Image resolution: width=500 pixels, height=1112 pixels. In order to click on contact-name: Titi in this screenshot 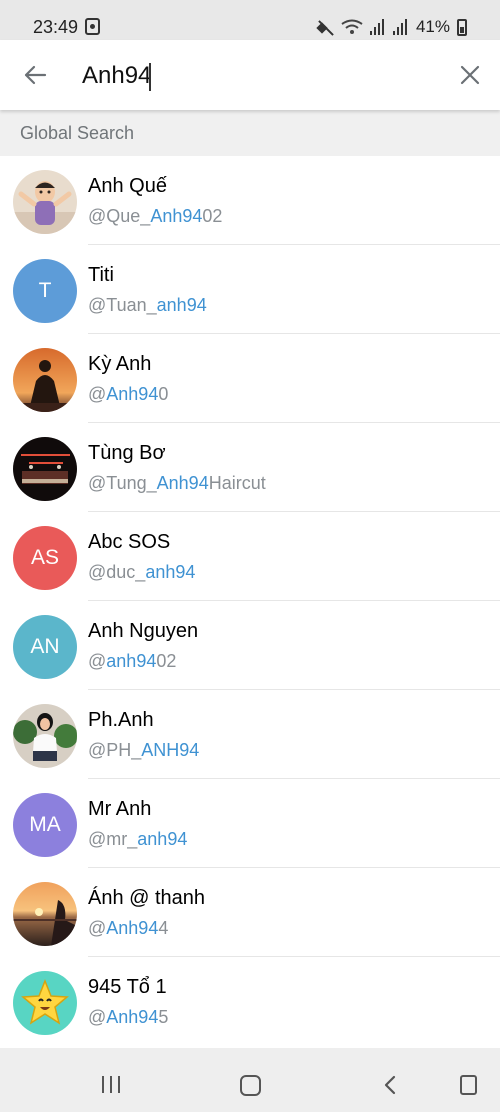, I will do `click(101, 275)`.